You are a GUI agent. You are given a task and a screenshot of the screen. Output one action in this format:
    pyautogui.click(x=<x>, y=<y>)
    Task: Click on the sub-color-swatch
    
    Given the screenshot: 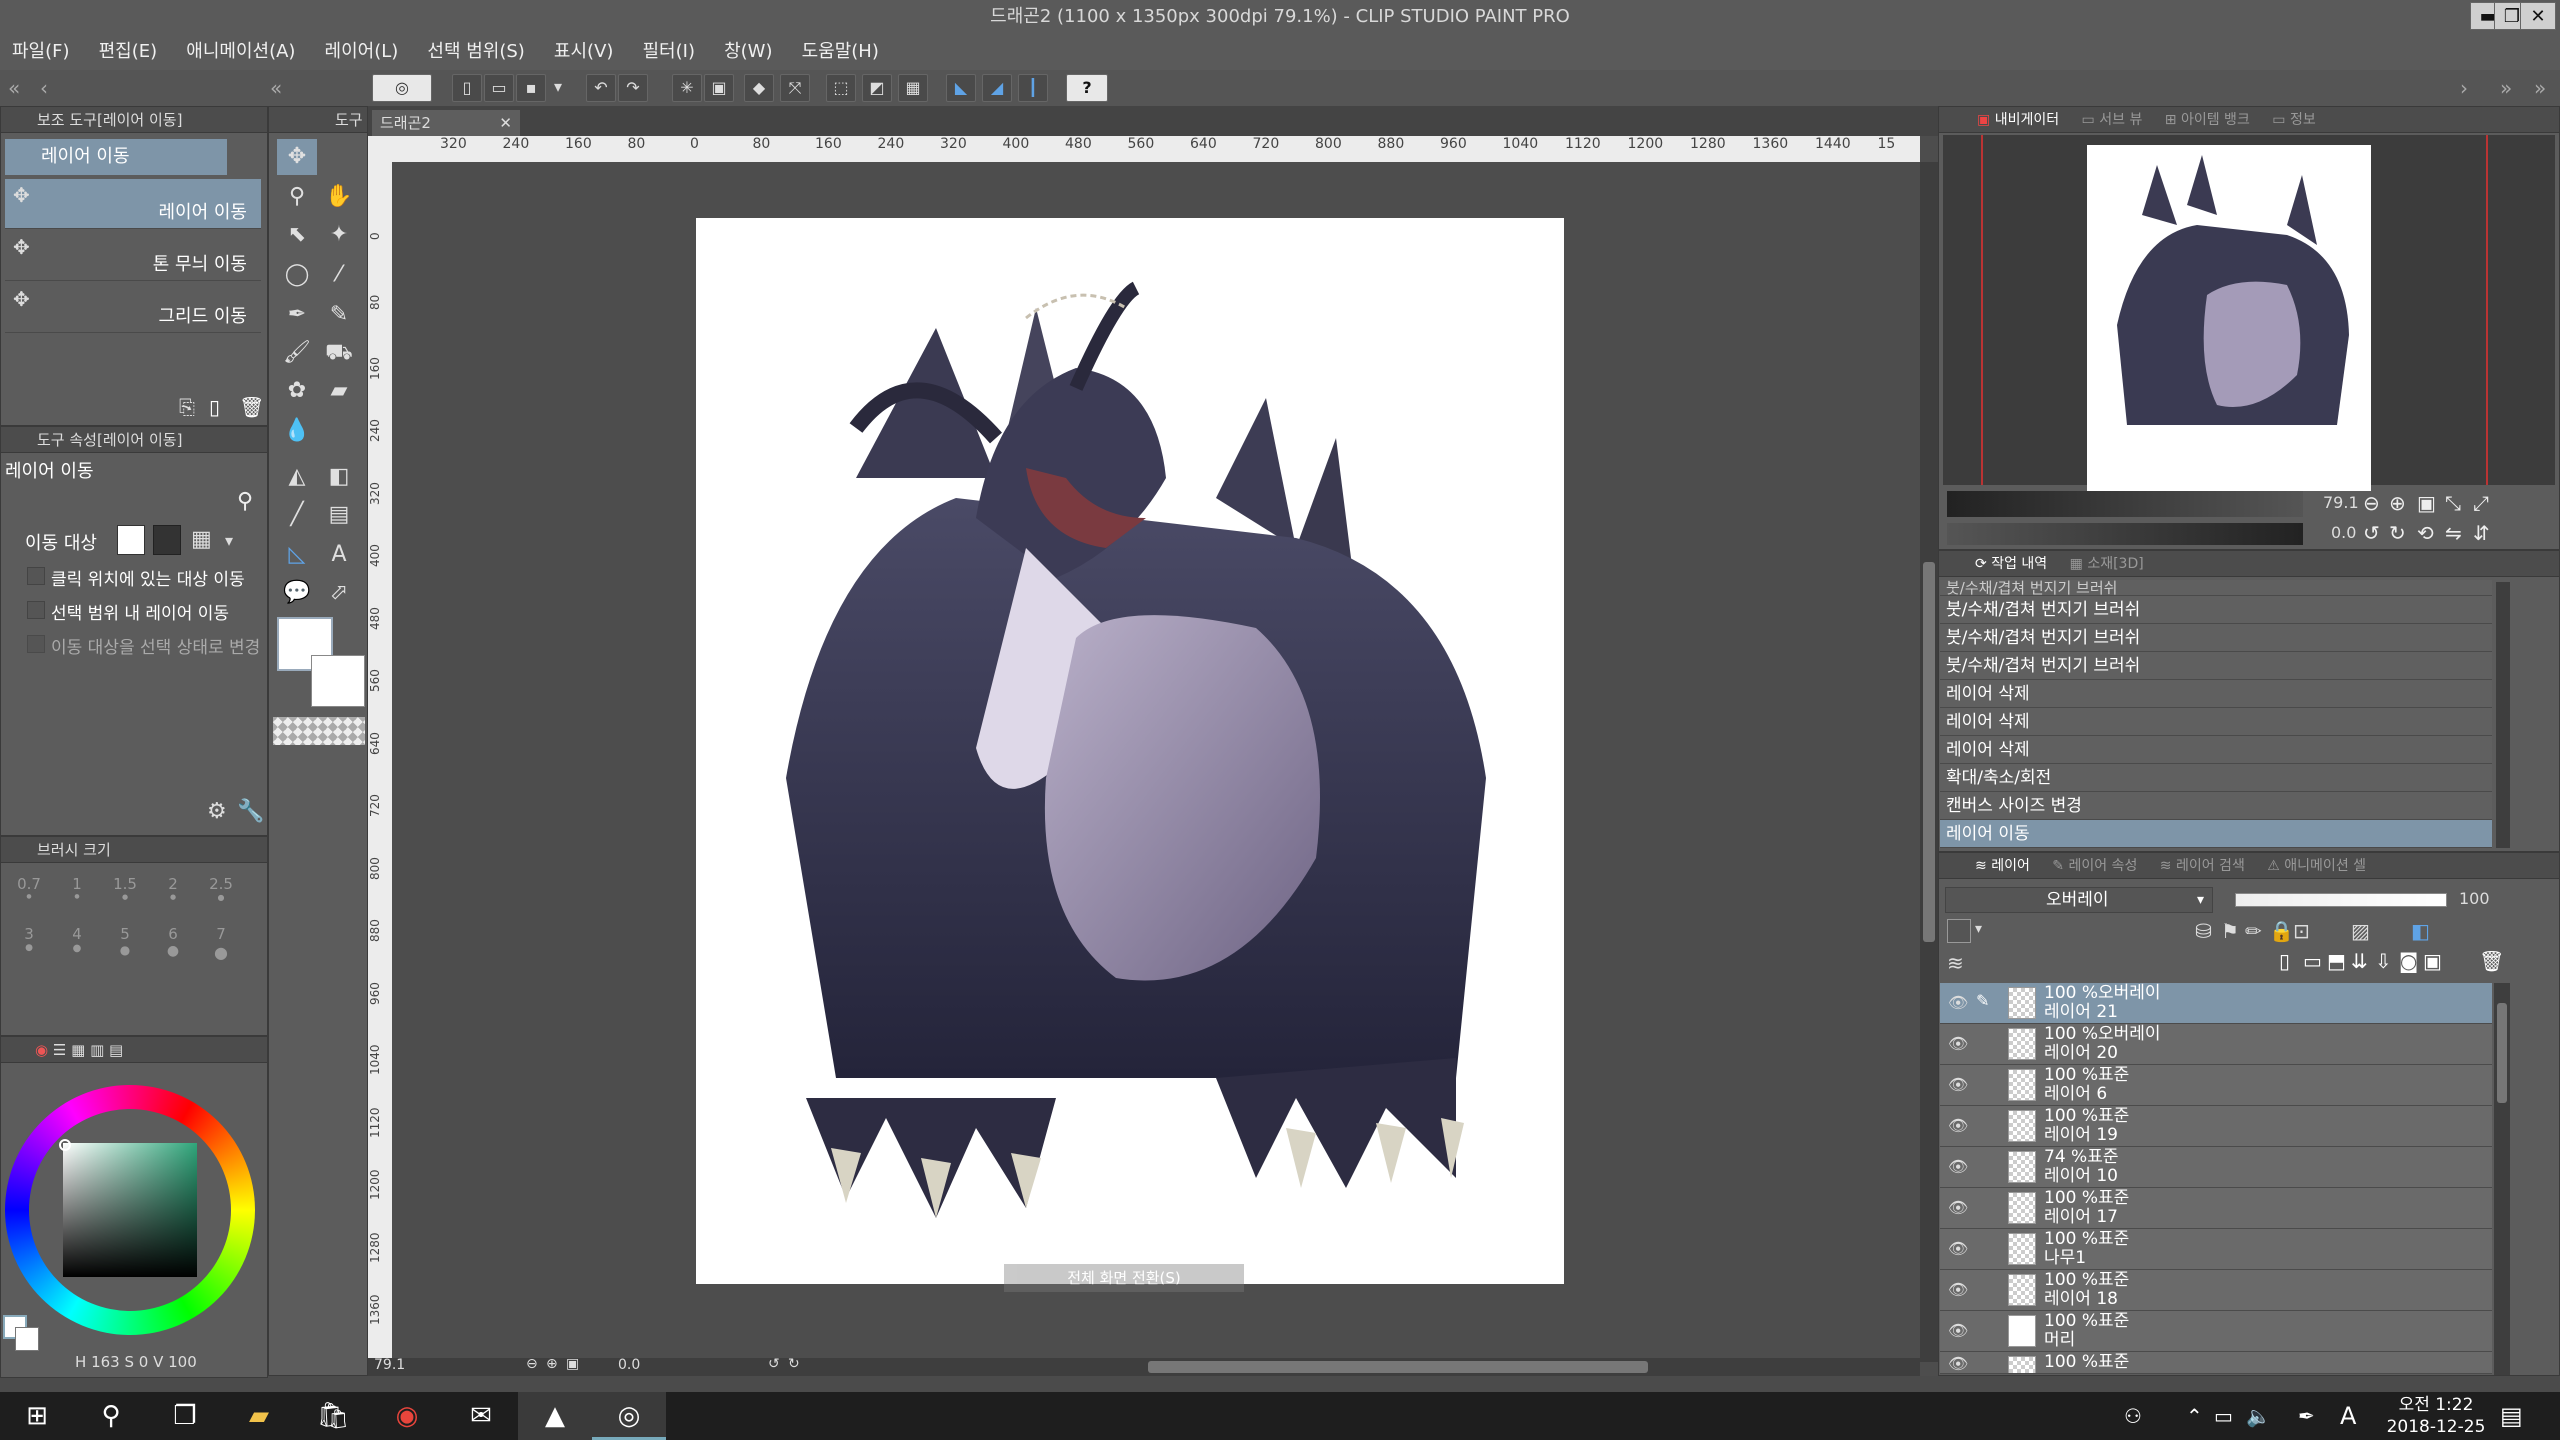 What is the action you would take?
    pyautogui.click(x=338, y=681)
    